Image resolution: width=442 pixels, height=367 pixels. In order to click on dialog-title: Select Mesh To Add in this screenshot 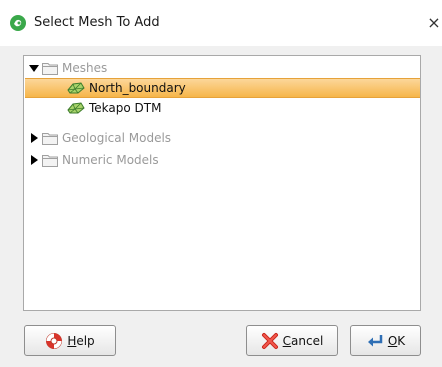, I will do `click(97, 22)`.